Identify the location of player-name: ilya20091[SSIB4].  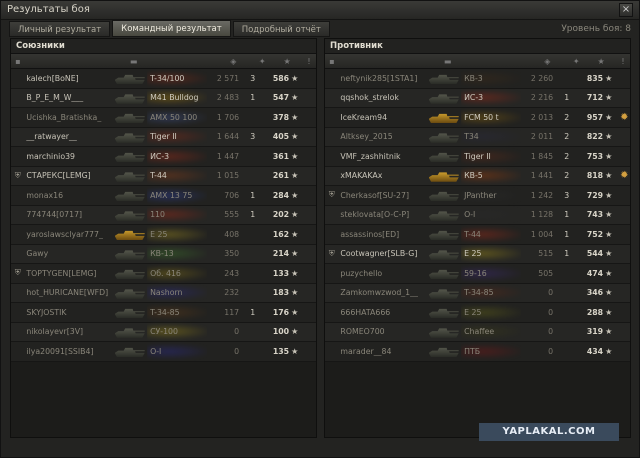
(67, 351).